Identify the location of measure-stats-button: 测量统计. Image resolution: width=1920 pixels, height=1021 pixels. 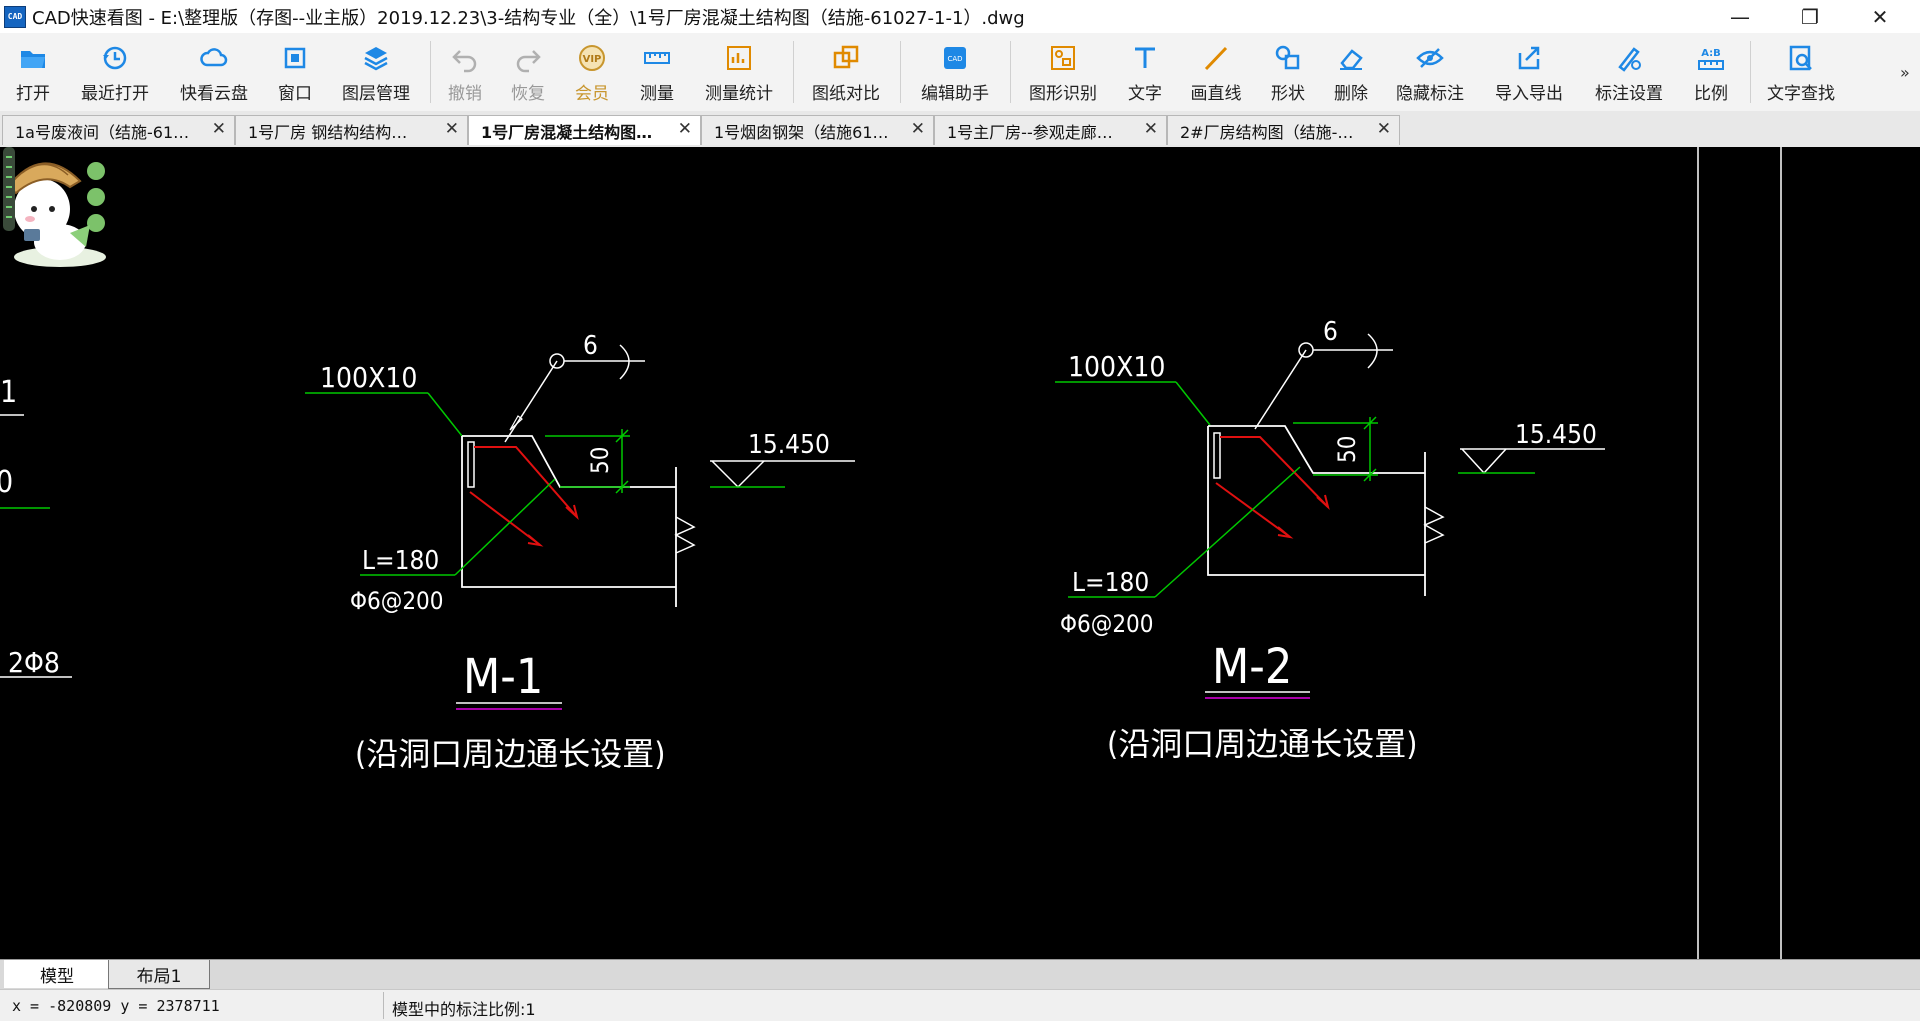
(739, 72).